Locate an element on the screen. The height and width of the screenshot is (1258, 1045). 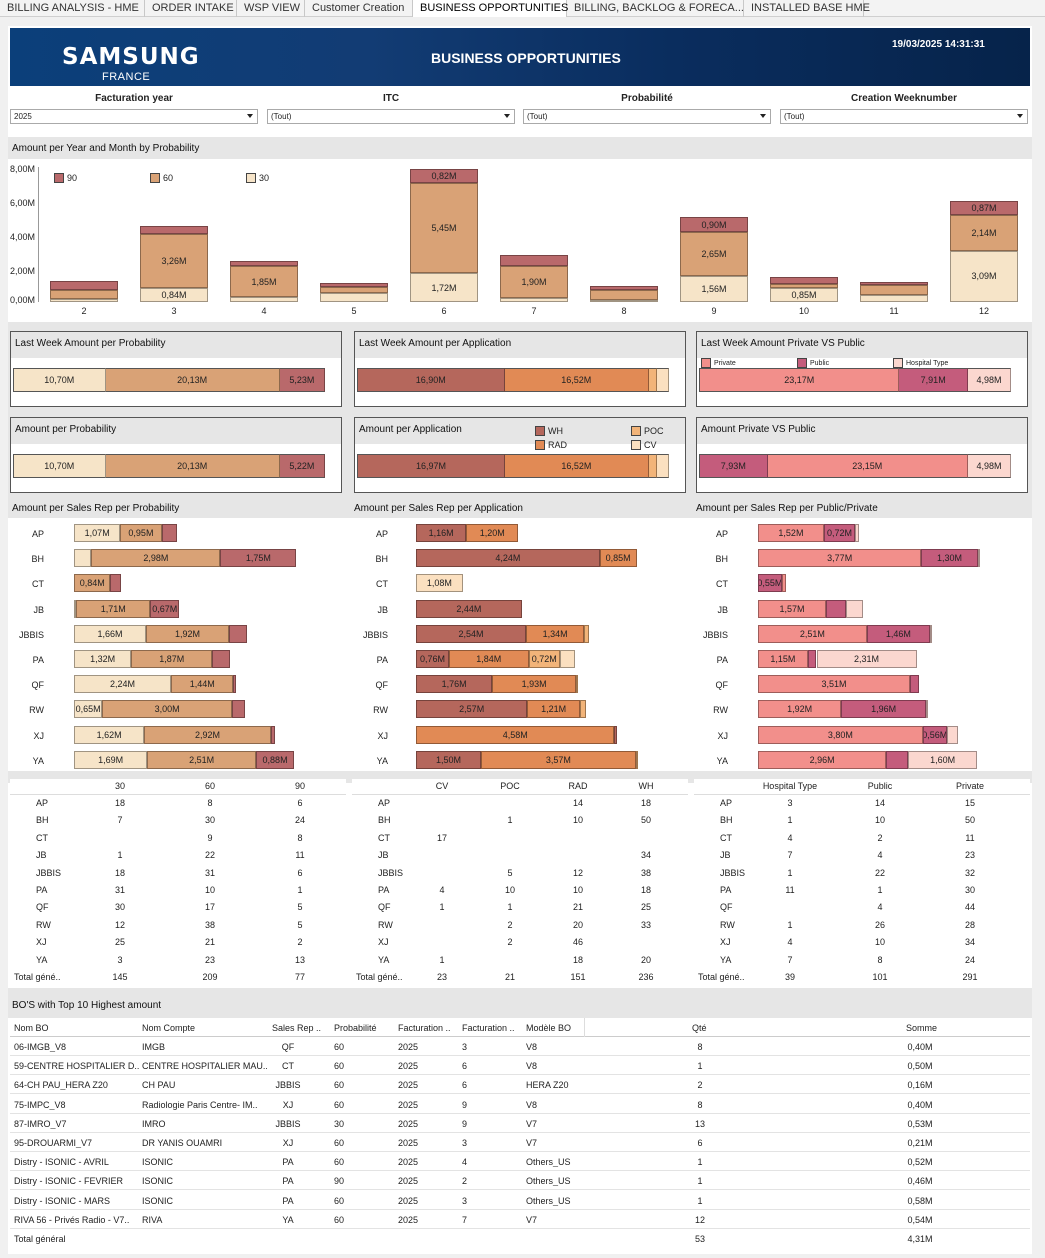
rep-bar-bh-p90: 1,75M is located at coordinates (258, 558).